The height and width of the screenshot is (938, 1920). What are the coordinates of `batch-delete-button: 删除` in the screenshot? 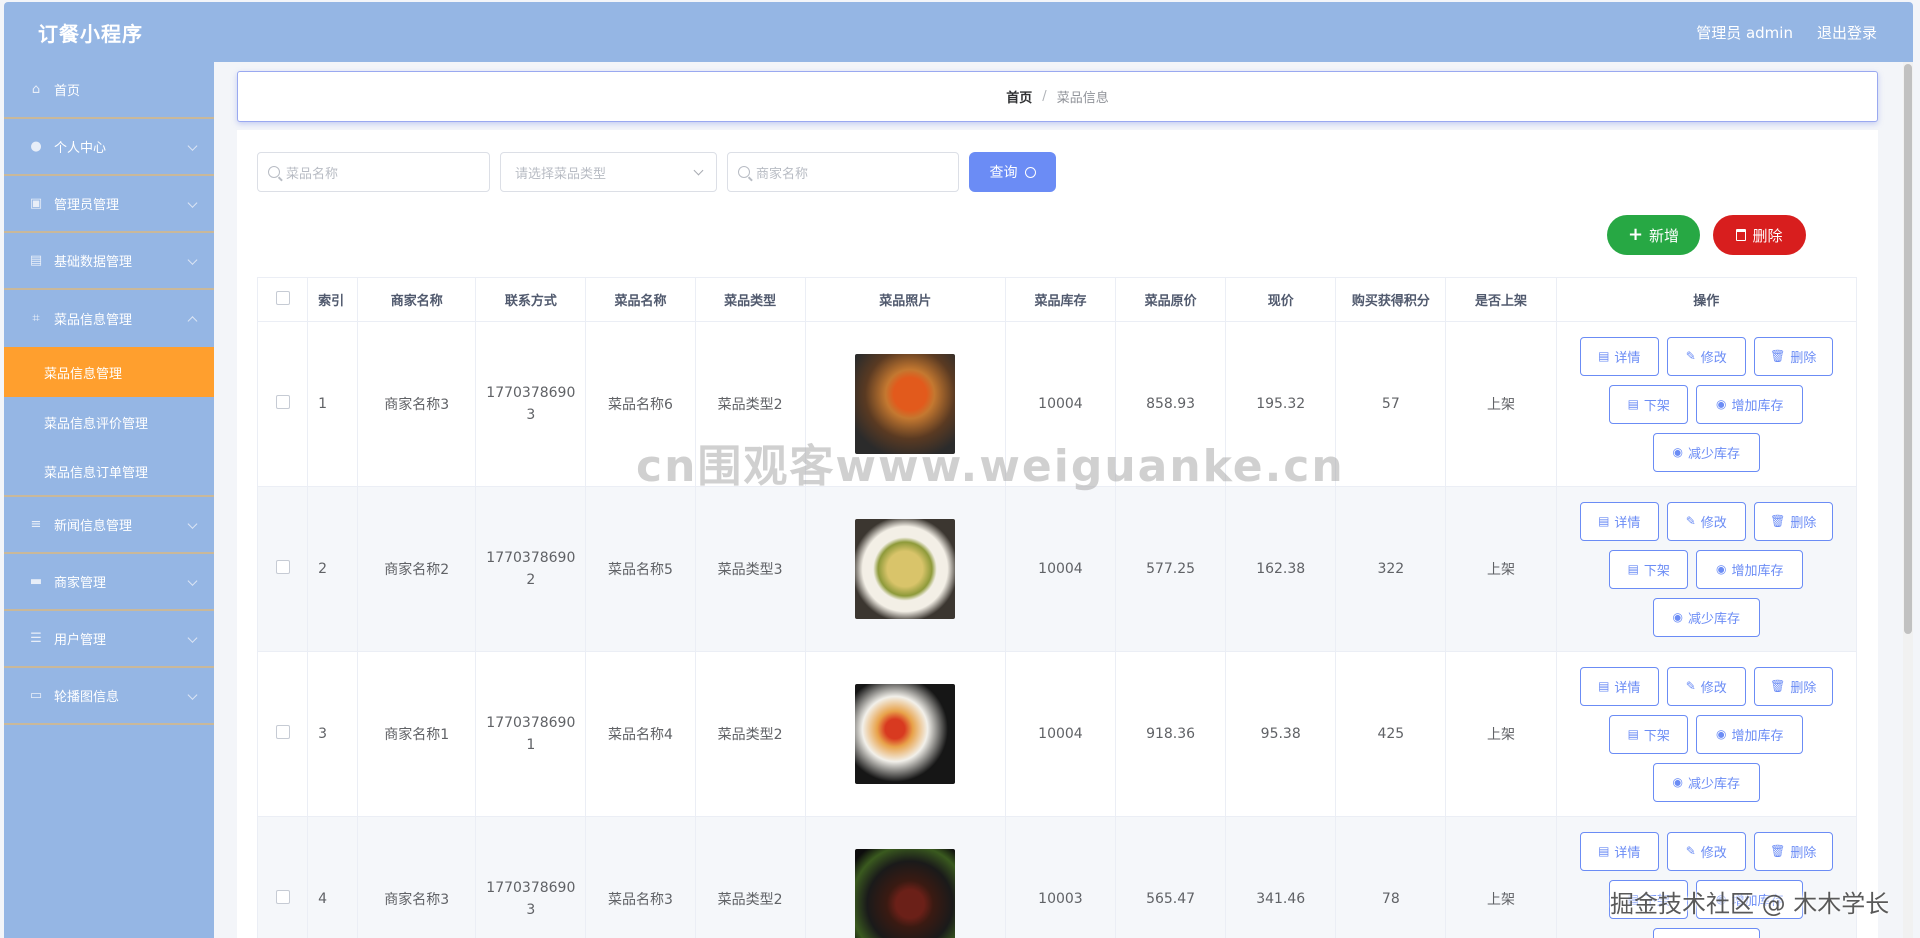 It's located at (1759, 235).